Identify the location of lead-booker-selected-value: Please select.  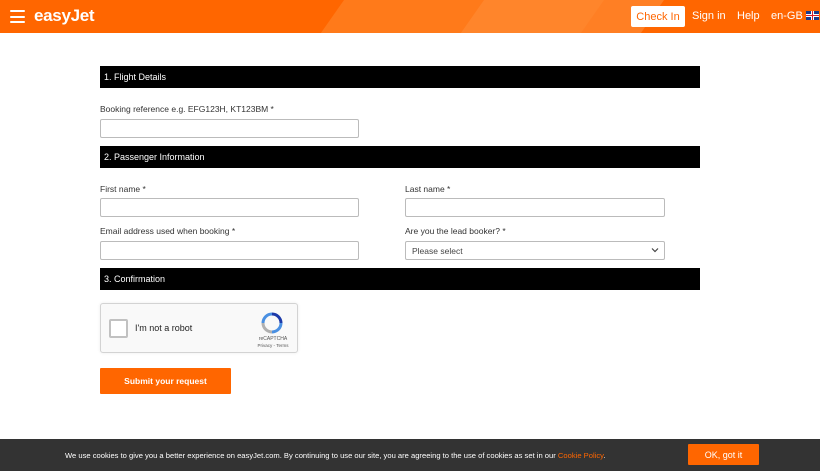
(437, 250).